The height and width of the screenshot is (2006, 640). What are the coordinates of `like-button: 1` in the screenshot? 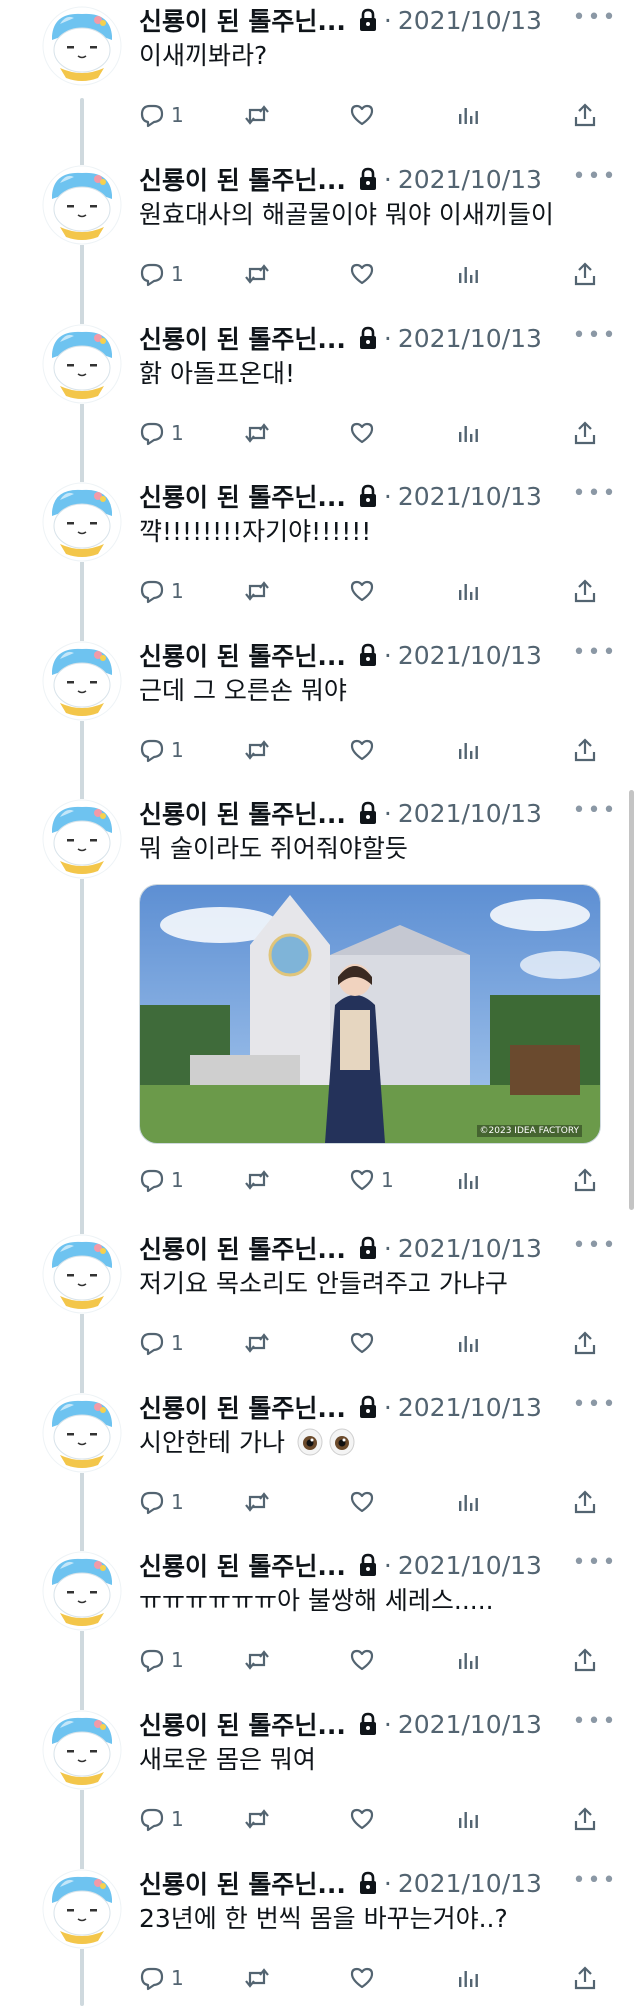 It's located at (371, 1180).